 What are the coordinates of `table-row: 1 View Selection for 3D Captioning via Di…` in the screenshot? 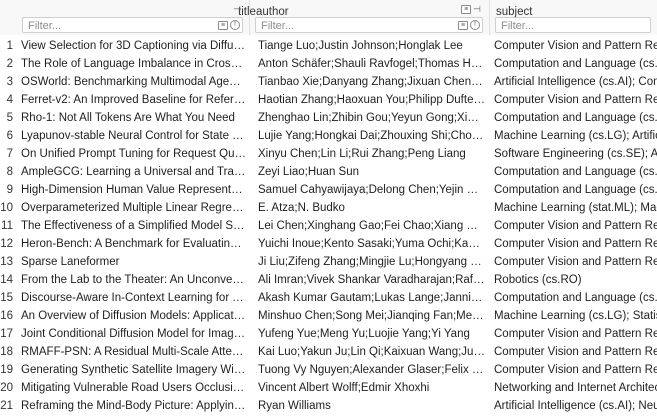 It's located at (328, 47).